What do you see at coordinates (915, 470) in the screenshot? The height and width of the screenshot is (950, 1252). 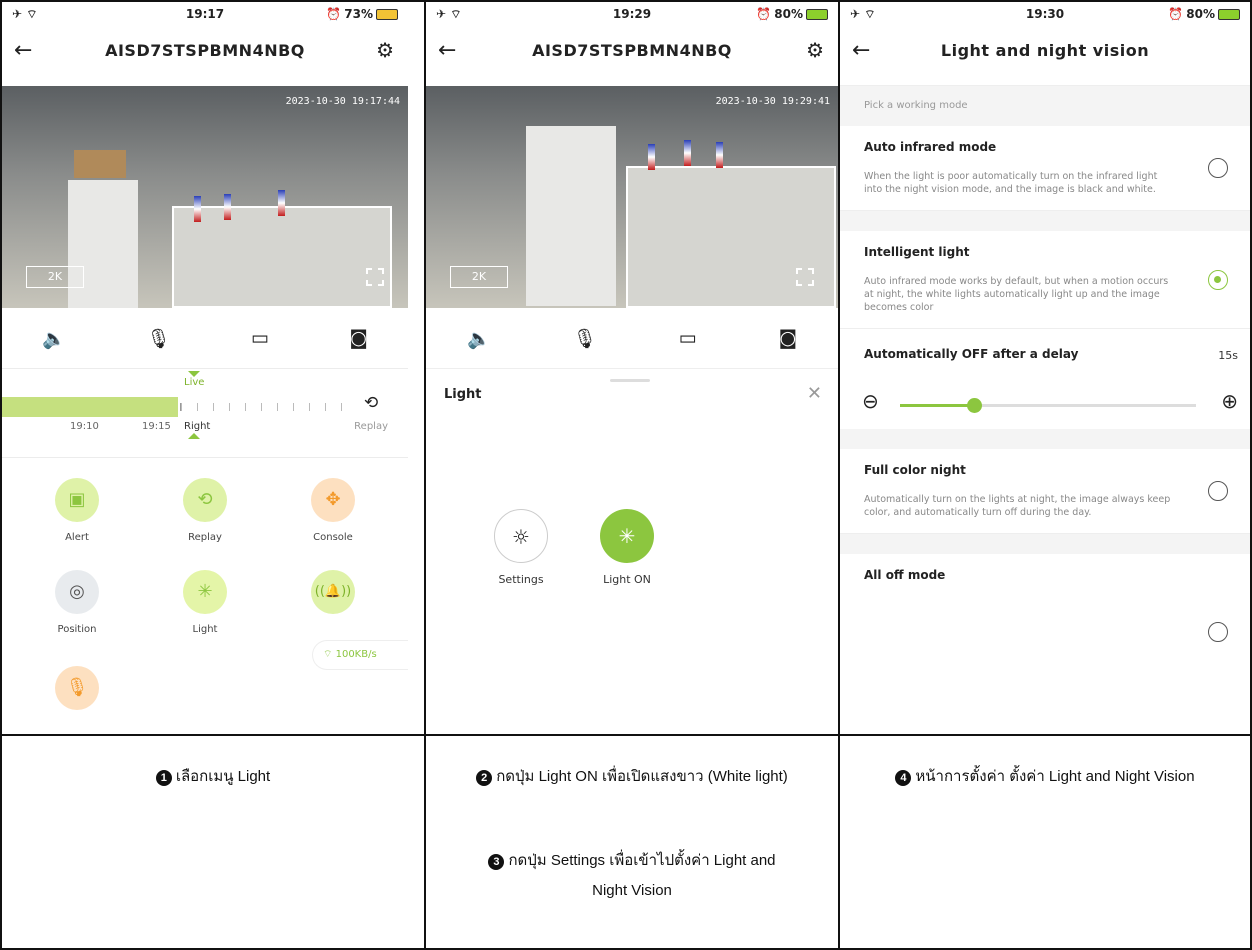 I see `option-title: Full color night` at bounding box center [915, 470].